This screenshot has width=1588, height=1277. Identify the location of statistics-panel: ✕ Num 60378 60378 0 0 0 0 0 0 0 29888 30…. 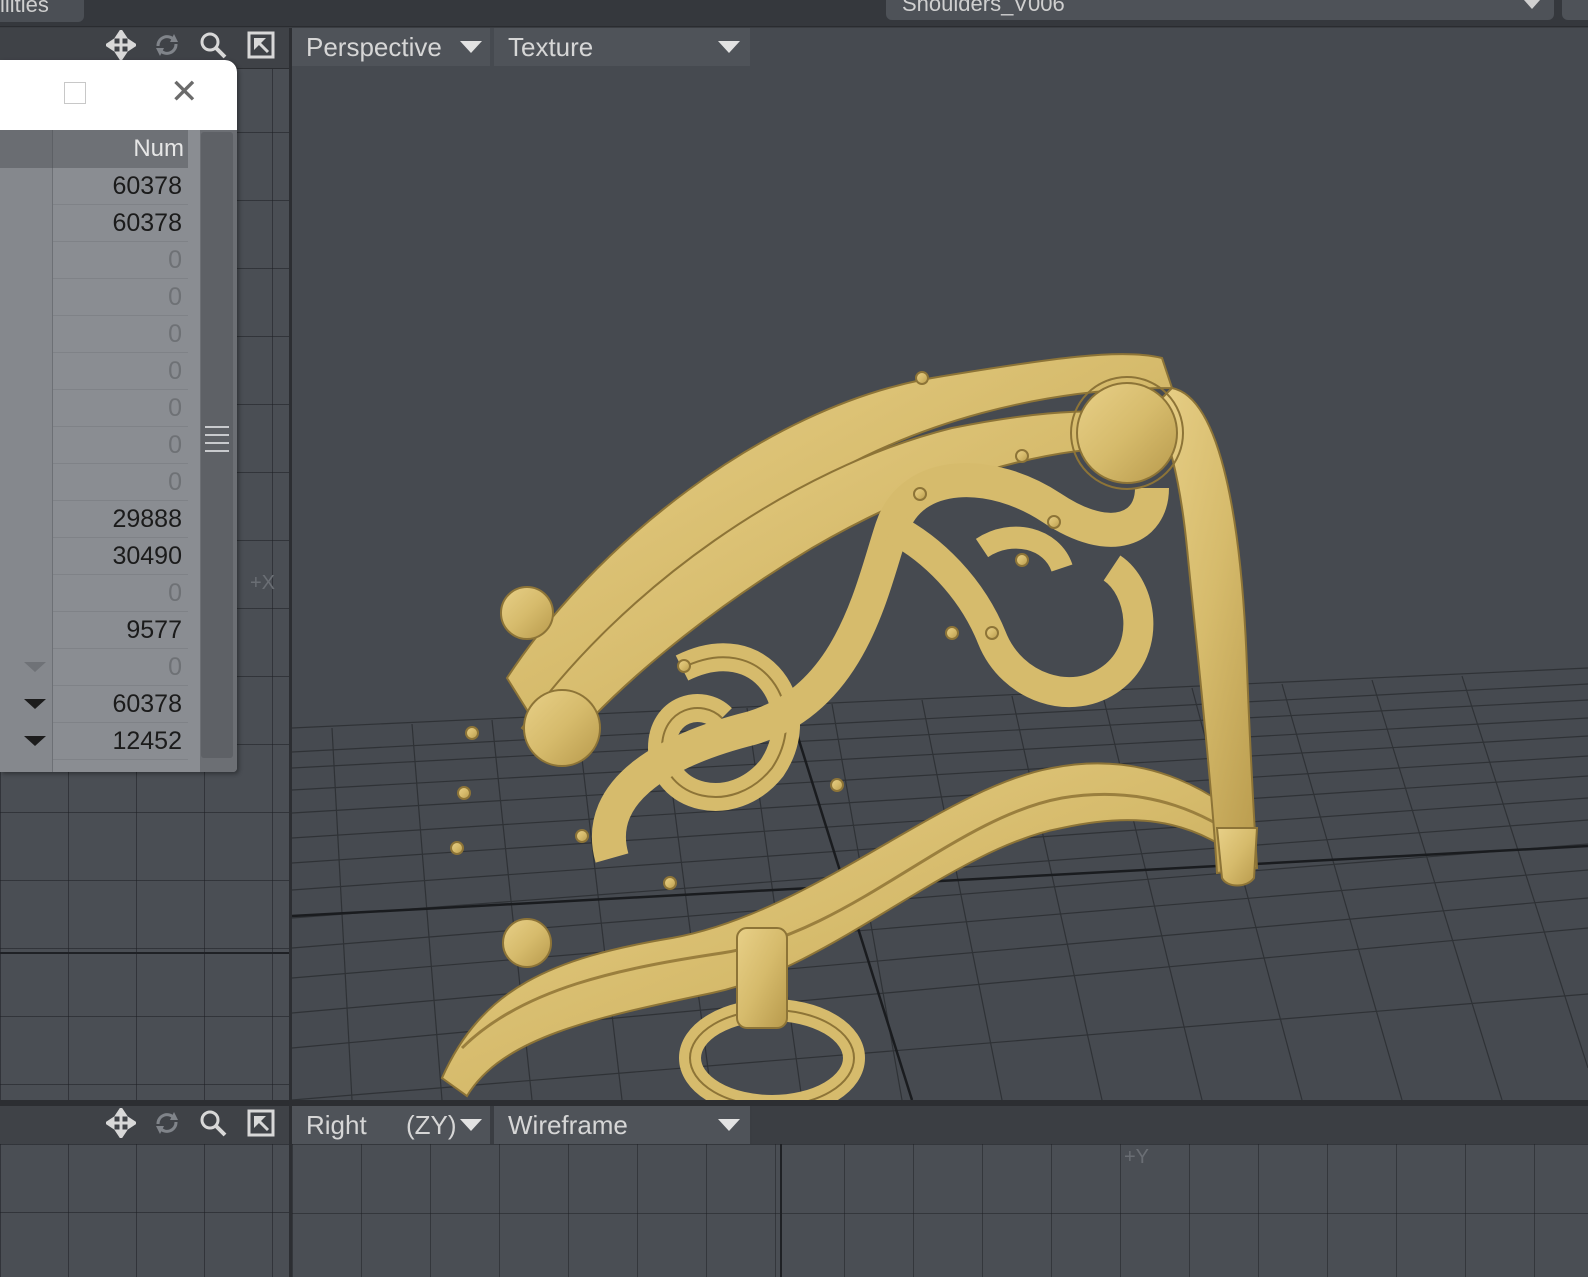
(118, 416).